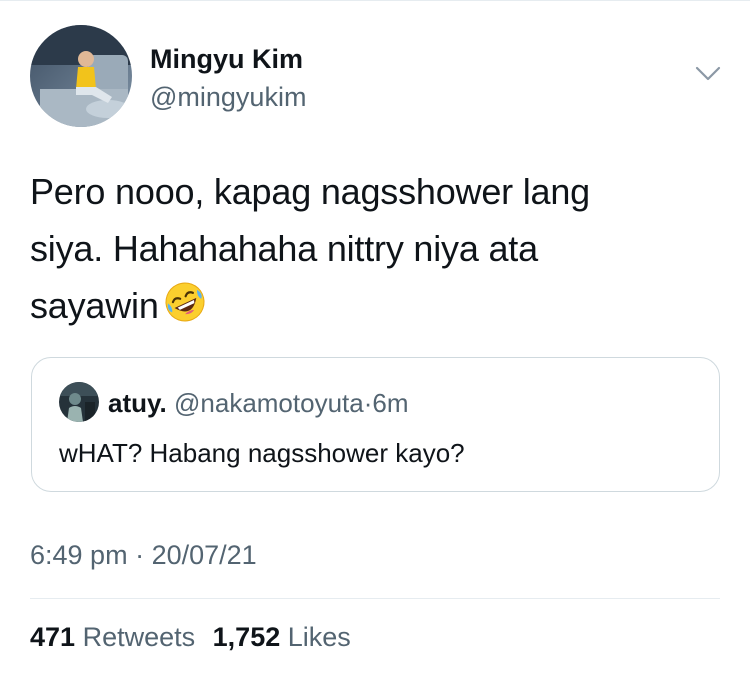 The image size is (750, 680). I want to click on tweet-time: 6:49 pm, so click(79, 555).